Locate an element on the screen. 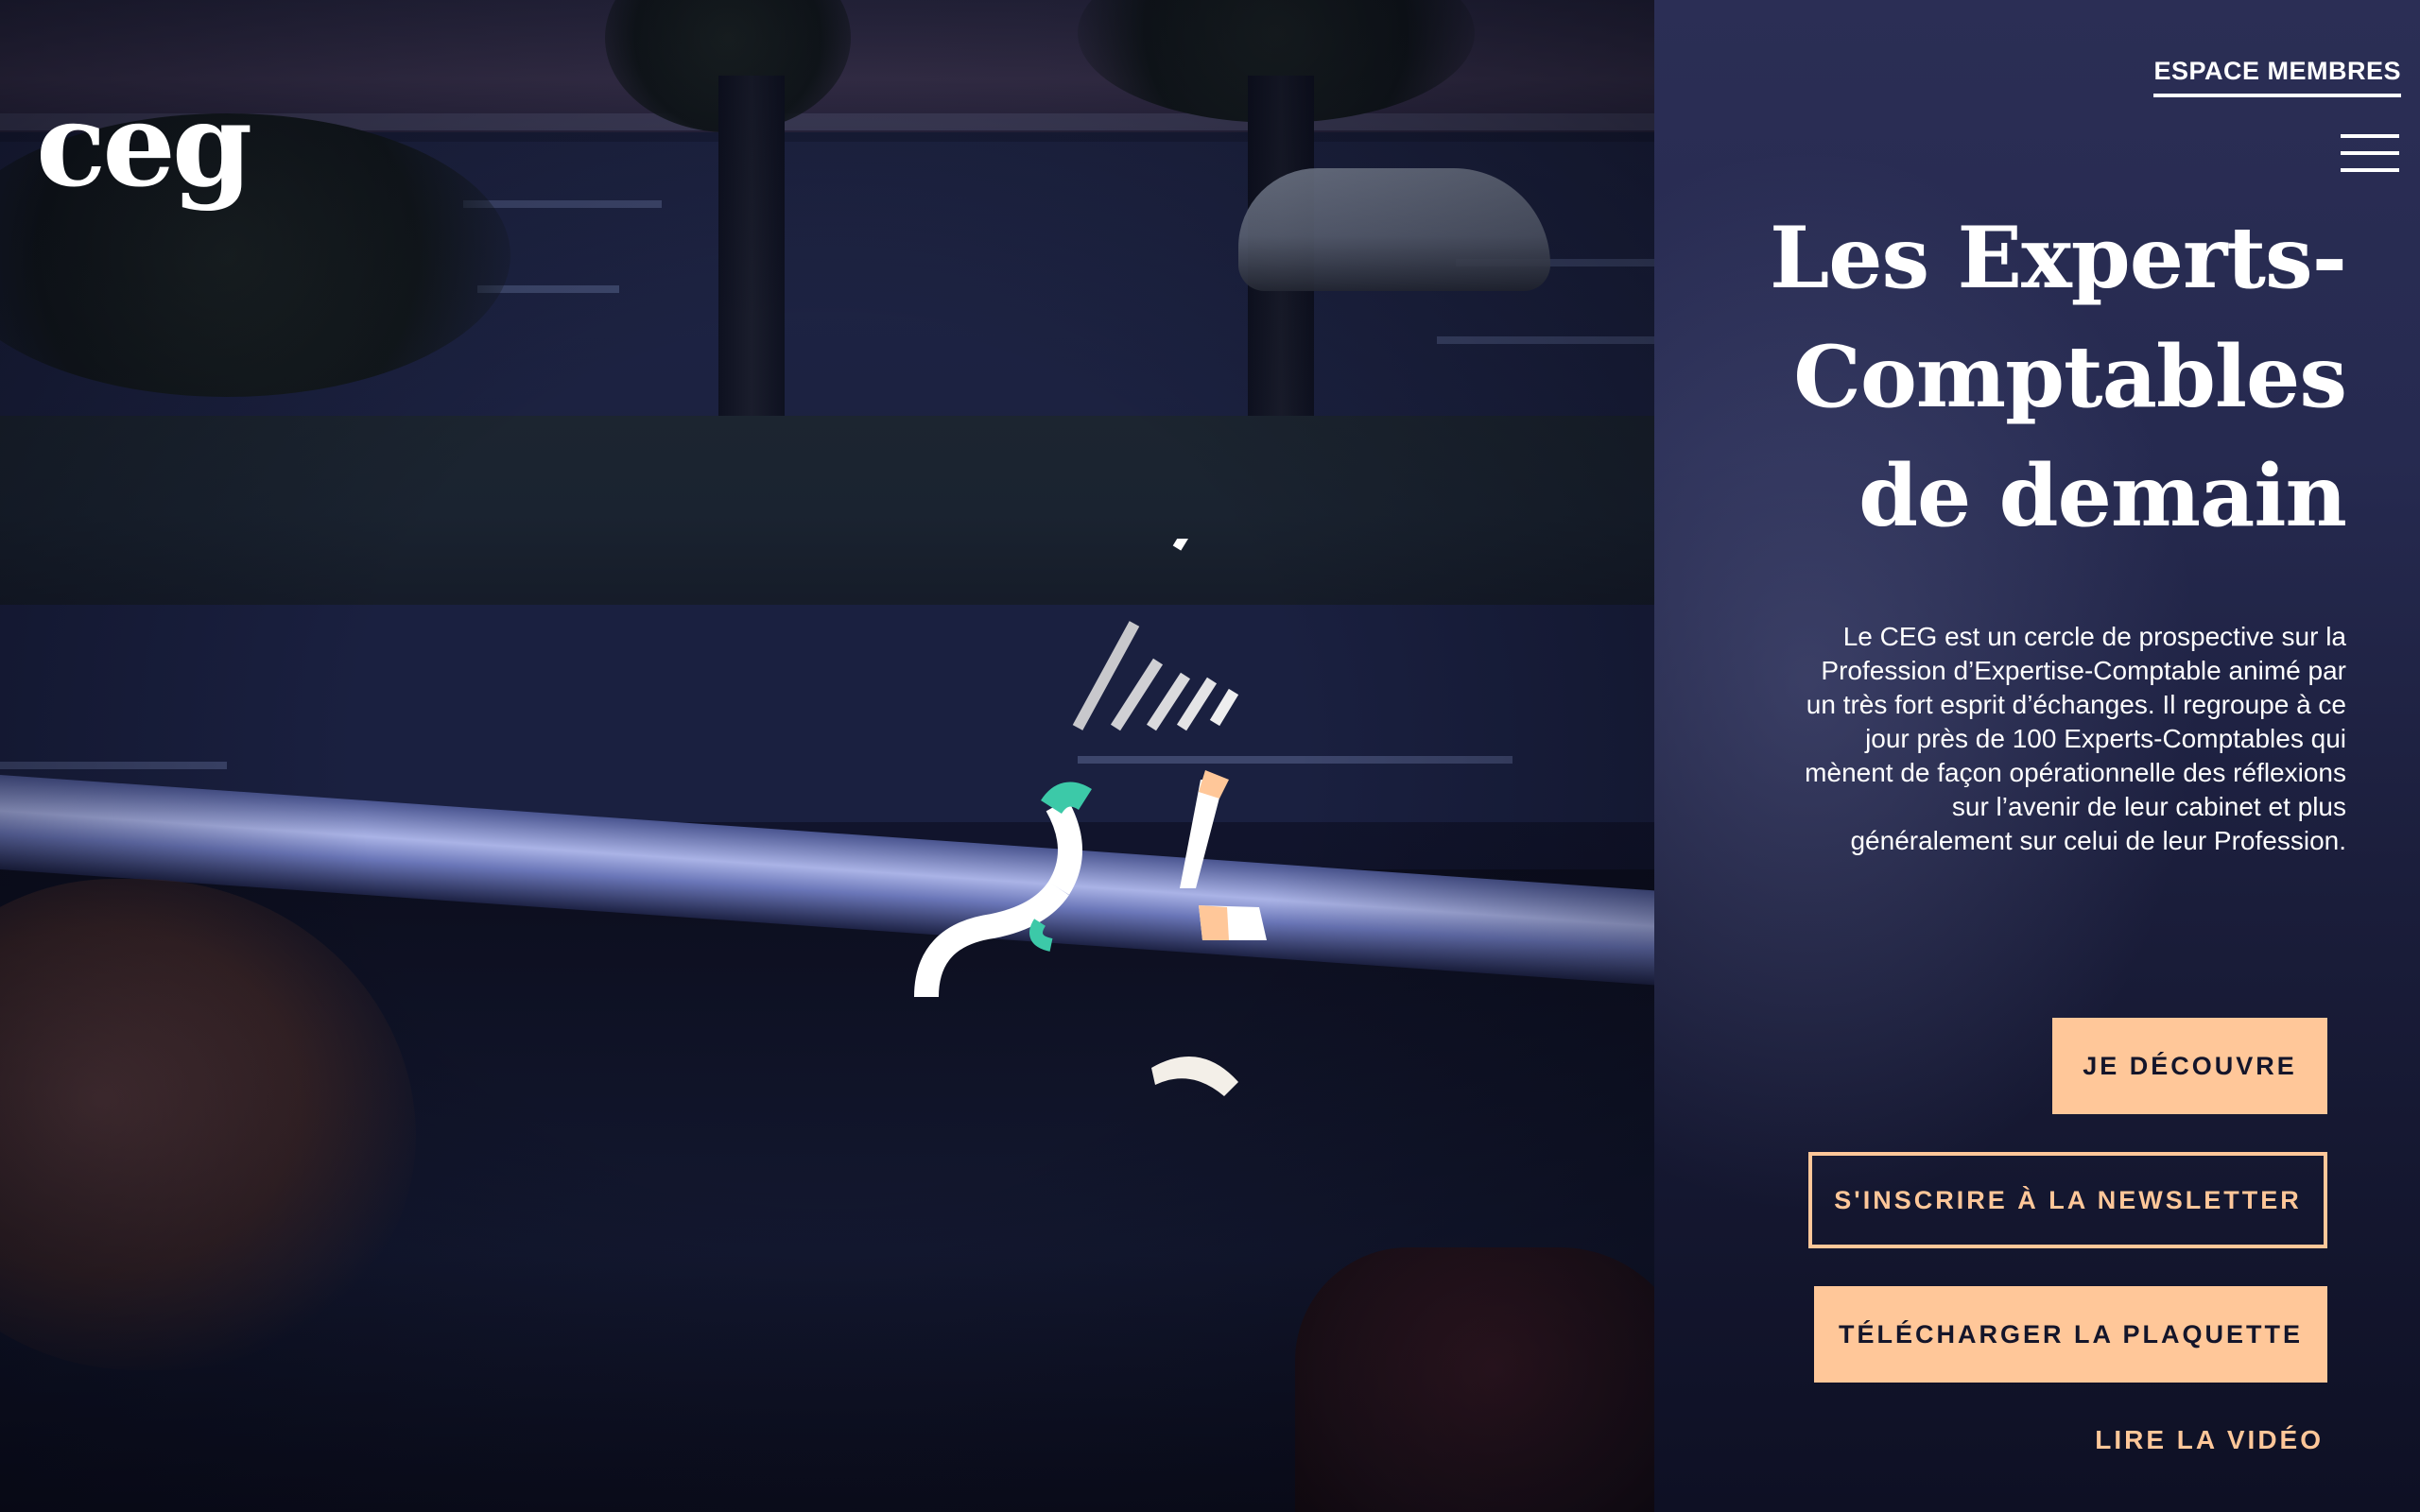 This screenshot has height=1512, width=2420. hamburger-menu-icon is located at coordinates (2370, 153).